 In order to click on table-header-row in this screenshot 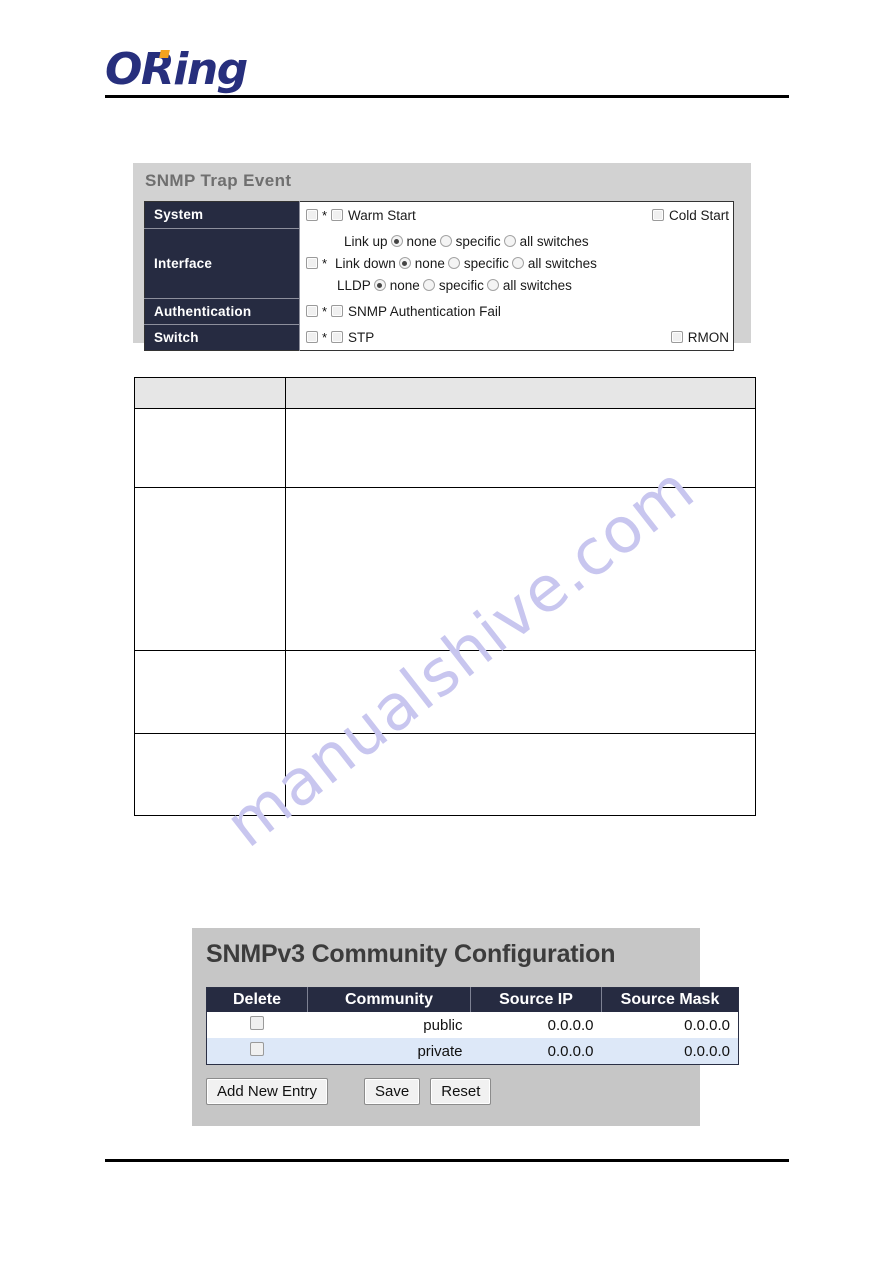, I will do `click(445, 393)`.